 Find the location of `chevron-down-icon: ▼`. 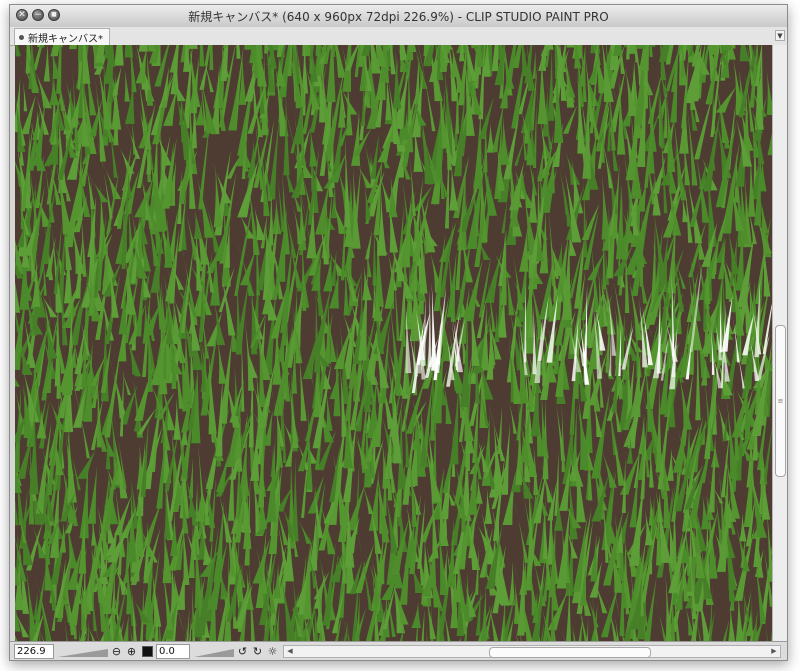

chevron-down-icon: ▼ is located at coordinates (780, 36).